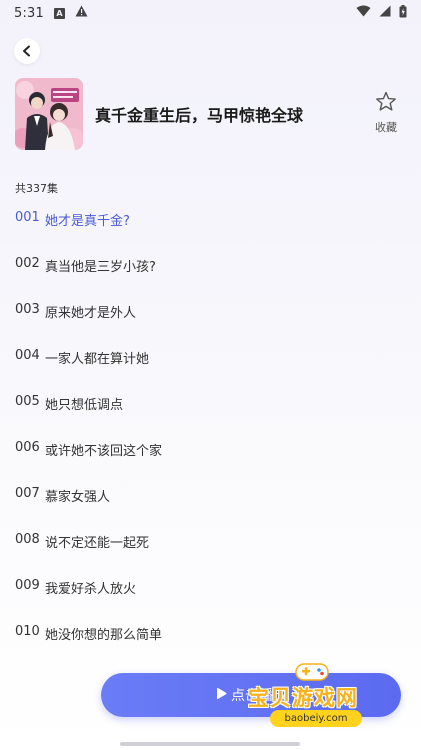 This screenshot has width=421, height=750. Describe the element at coordinates (199, 115) in the screenshot. I see `drama-title: 真千金重生后，马甲惊艳全球` at that location.